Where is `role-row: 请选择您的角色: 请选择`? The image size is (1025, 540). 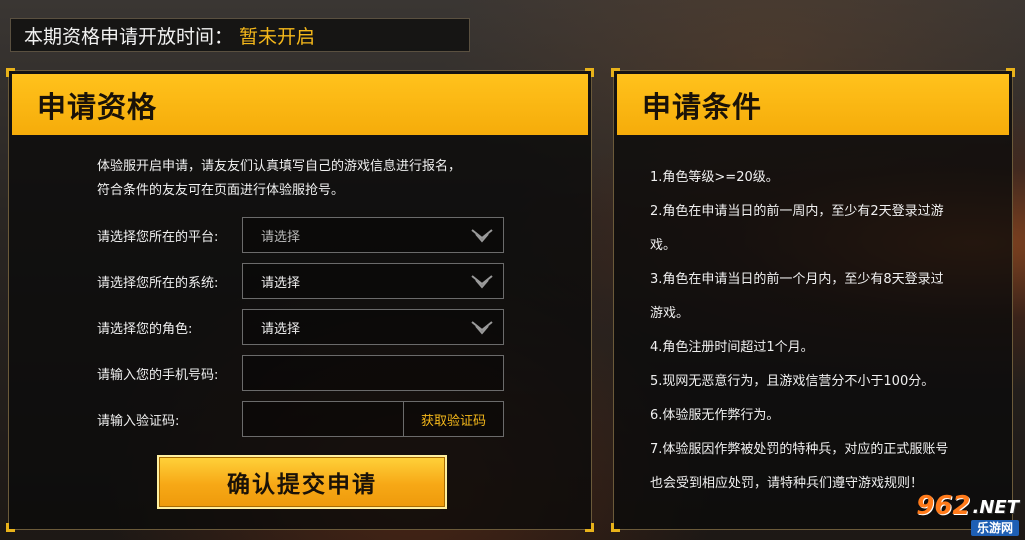
role-row: 请选择您的角色: 请选择 is located at coordinates (307, 327).